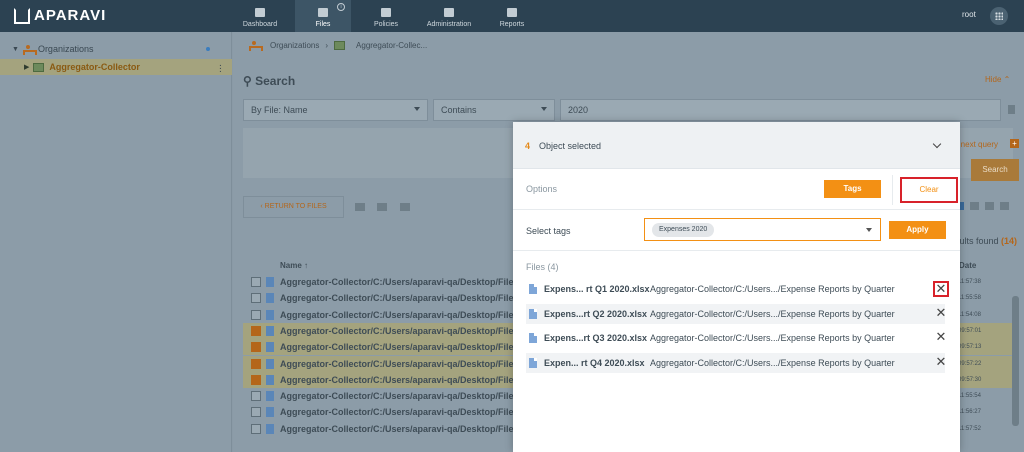  What do you see at coordinates (970, 347) in the screenshot?
I see `row-time: 09:57:13` at bounding box center [970, 347].